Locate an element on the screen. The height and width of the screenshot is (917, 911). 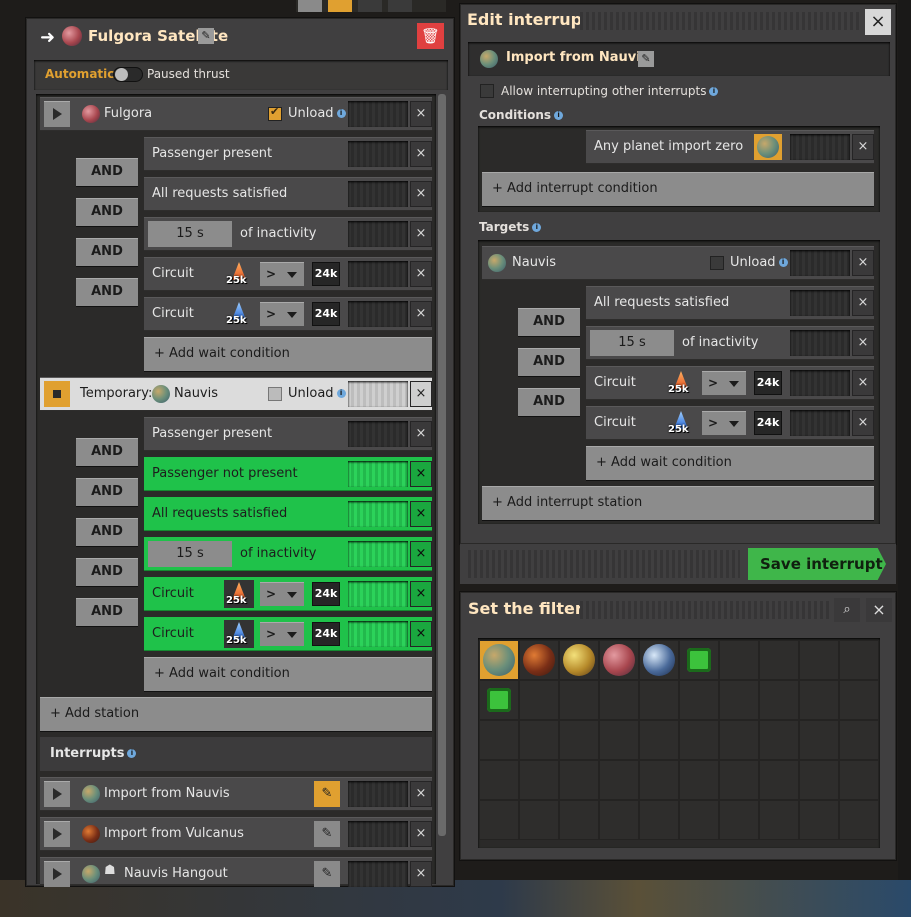
nauvis-icon is located at coordinates (768, 147).